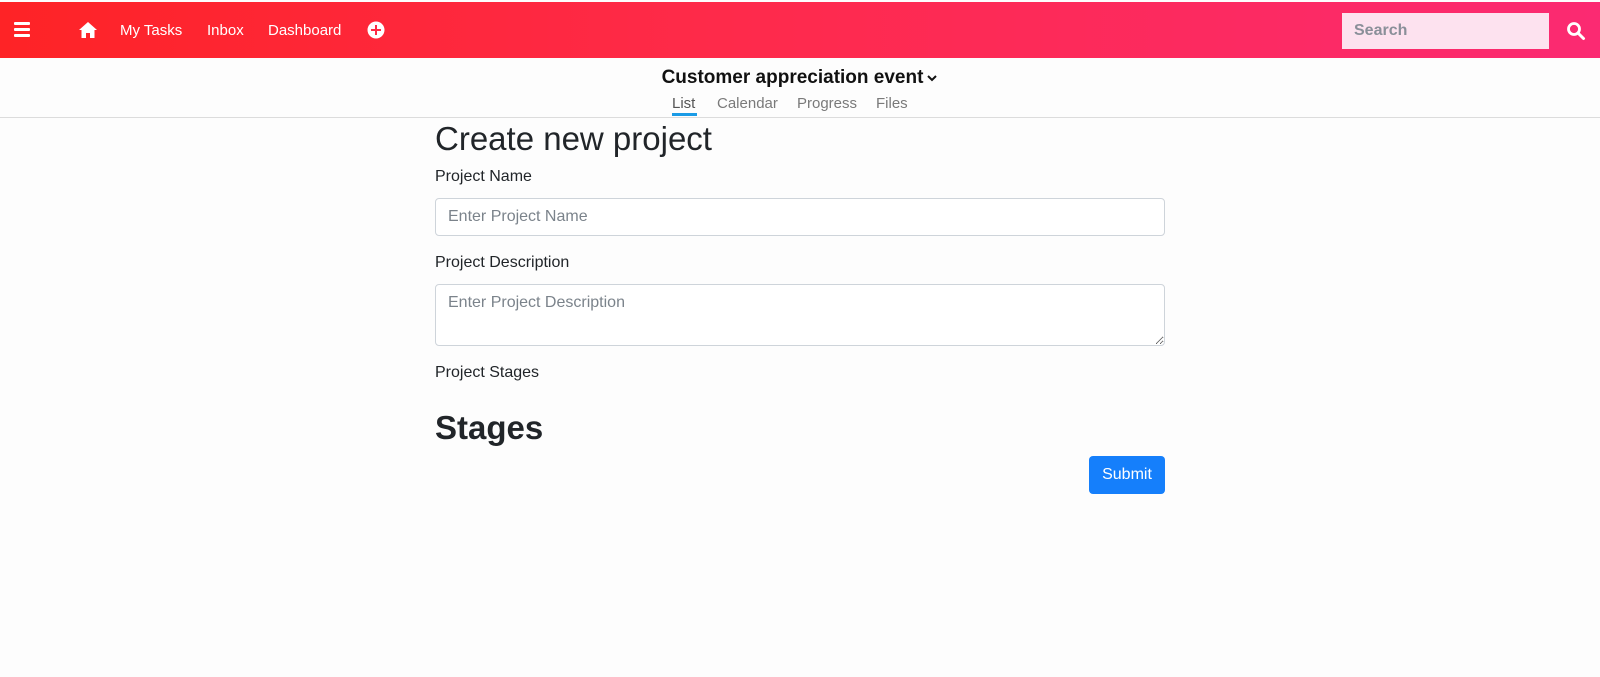 The height and width of the screenshot is (677, 1600). I want to click on project-title-dropdown: Customer appreciation event, so click(800, 78).